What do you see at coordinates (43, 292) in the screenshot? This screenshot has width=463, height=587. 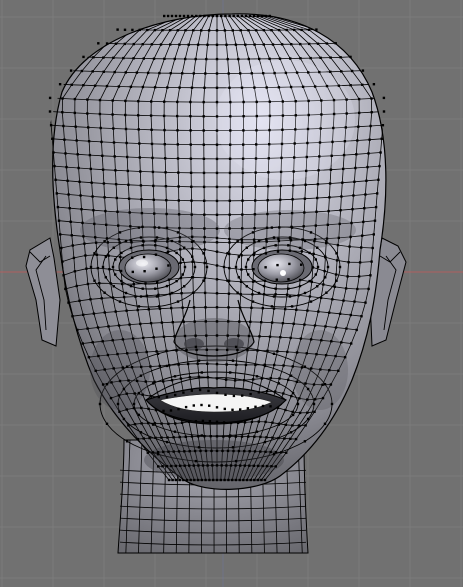 I see `left-ear-mesh` at bounding box center [43, 292].